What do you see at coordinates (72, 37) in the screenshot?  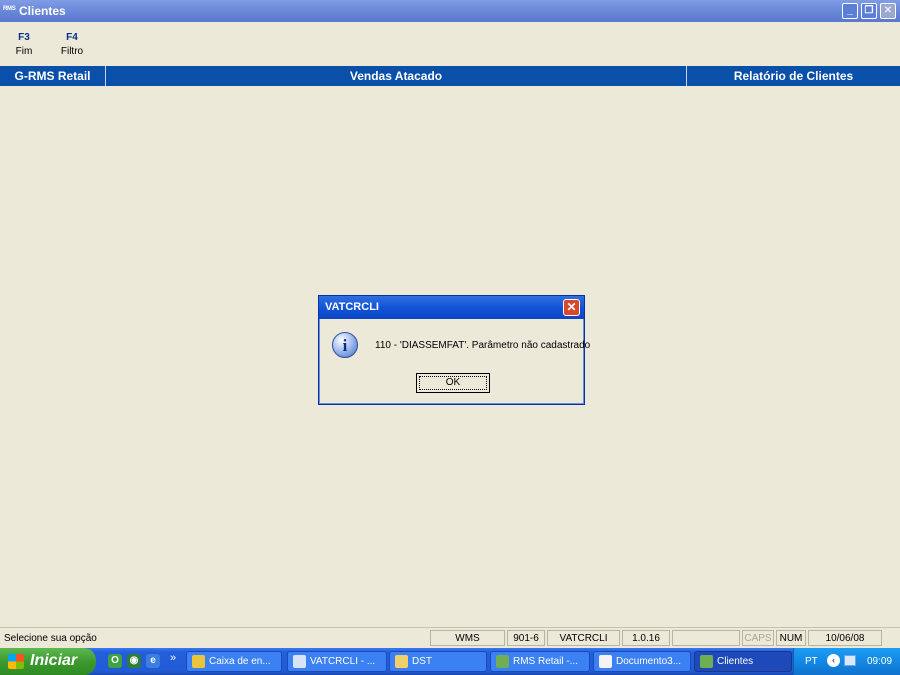 I see `f4-key-label: F4` at bounding box center [72, 37].